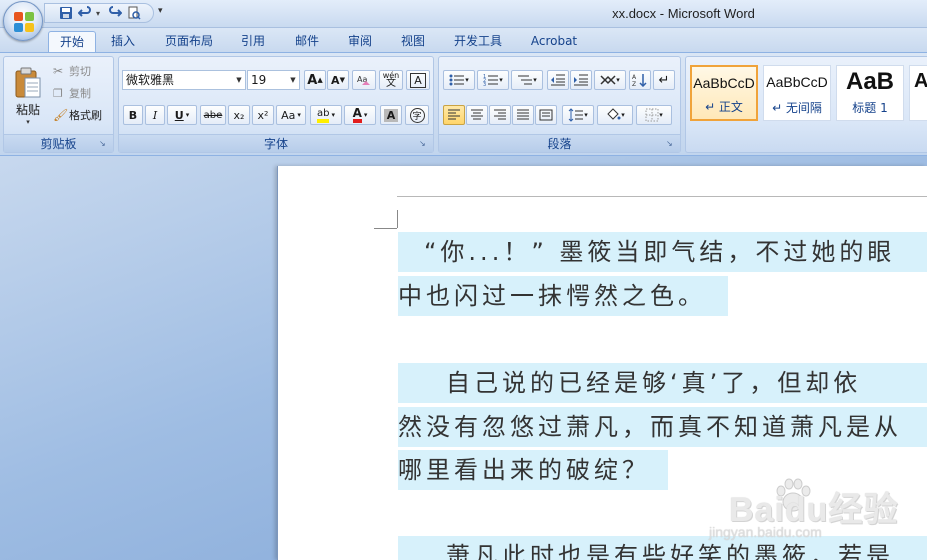 Image resolution: width=927 pixels, height=560 pixels. Describe the element at coordinates (662, 427) in the screenshot. I see `document-line: 然没有忽悠过萧凡，而真不知道萧凡是从` at that location.